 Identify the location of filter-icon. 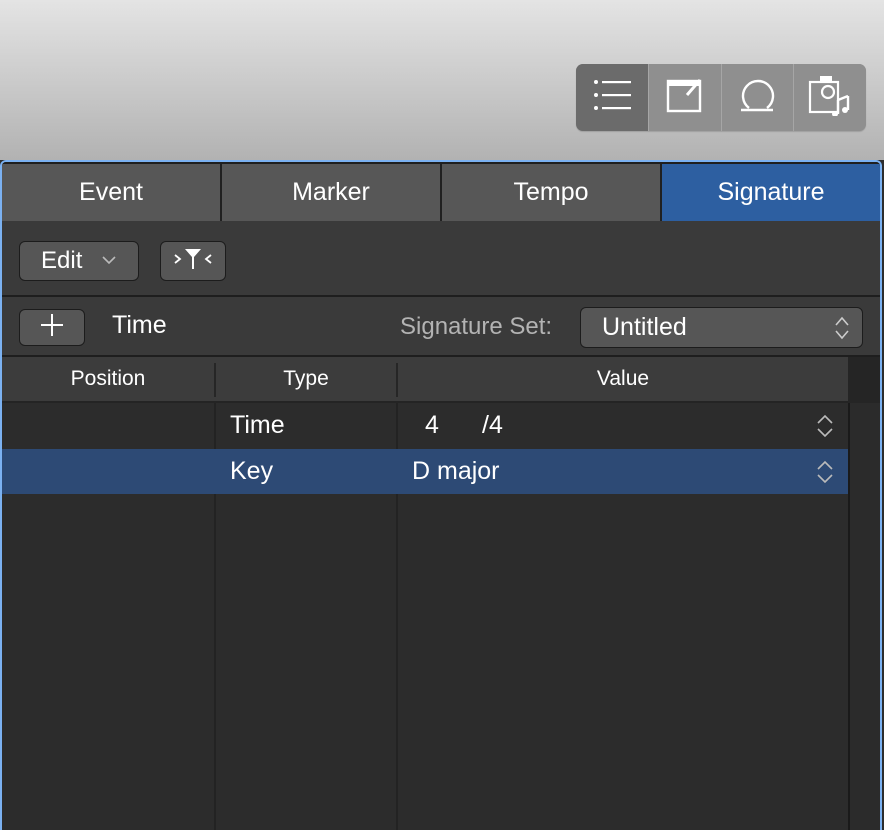
(193, 261).